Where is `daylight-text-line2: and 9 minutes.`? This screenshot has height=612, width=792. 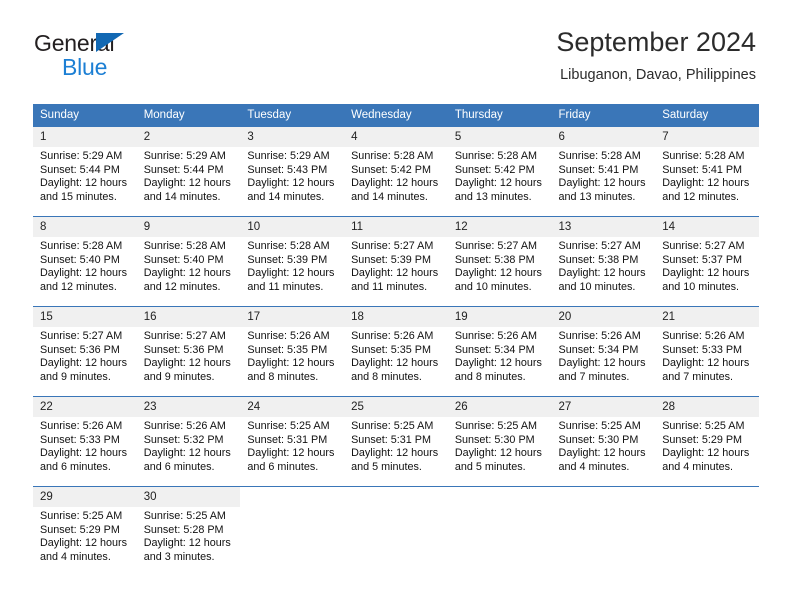 daylight-text-line2: and 9 minutes. is located at coordinates (75, 376).